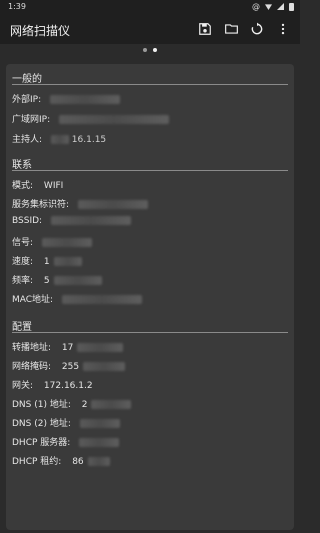  Describe the element at coordinates (31, 120) in the screenshot. I see `wan-ip-label: 广域网IP:` at that location.